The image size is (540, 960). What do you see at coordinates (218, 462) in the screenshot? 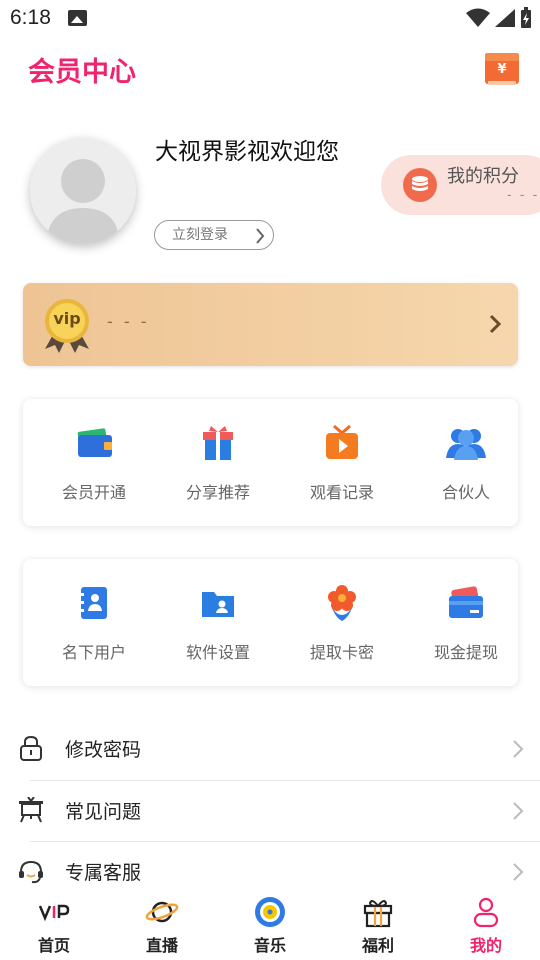
I see `card-item-share: 分享推荐` at bounding box center [218, 462].